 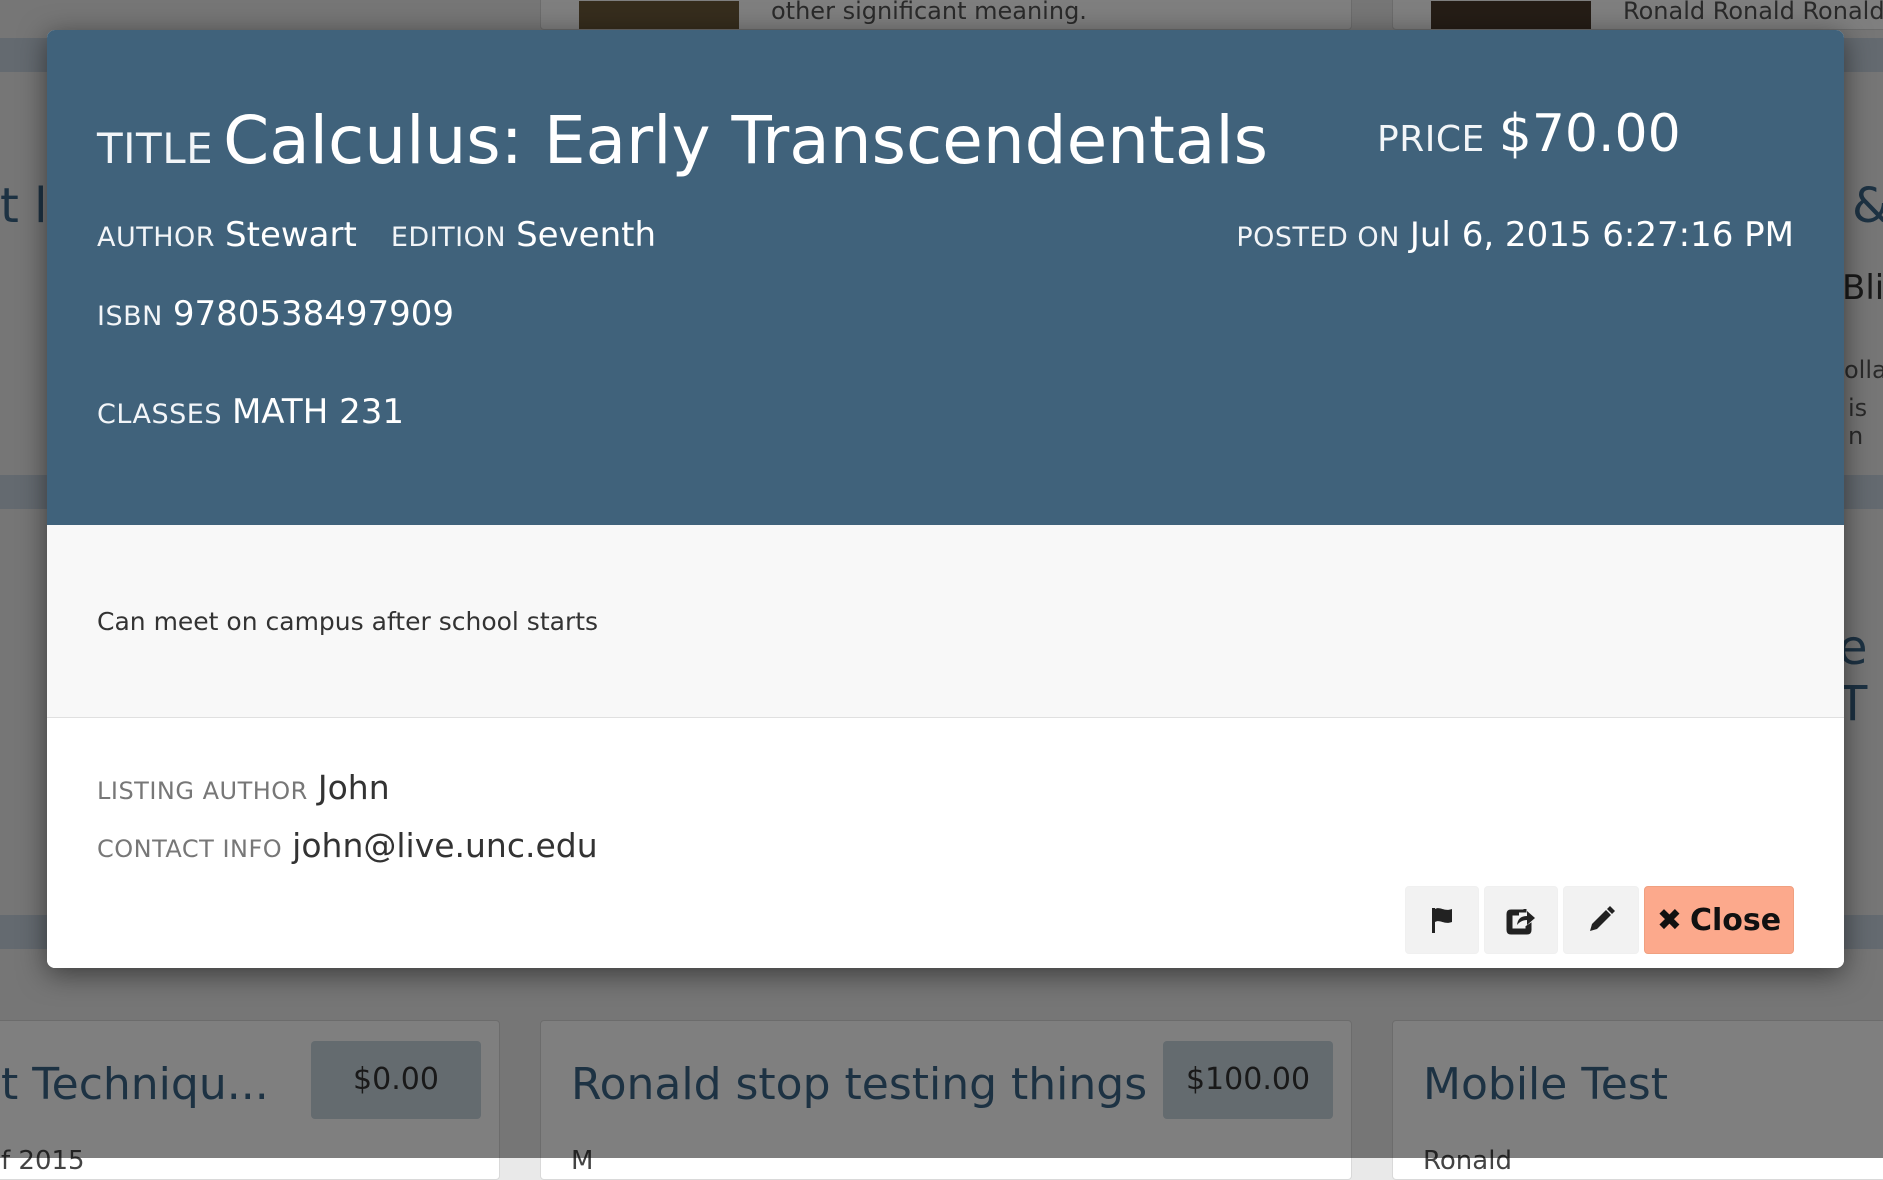 What do you see at coordinates (156, 237) in the screenshot?
I see `author-label: Author` at bounding box center [156, 237].